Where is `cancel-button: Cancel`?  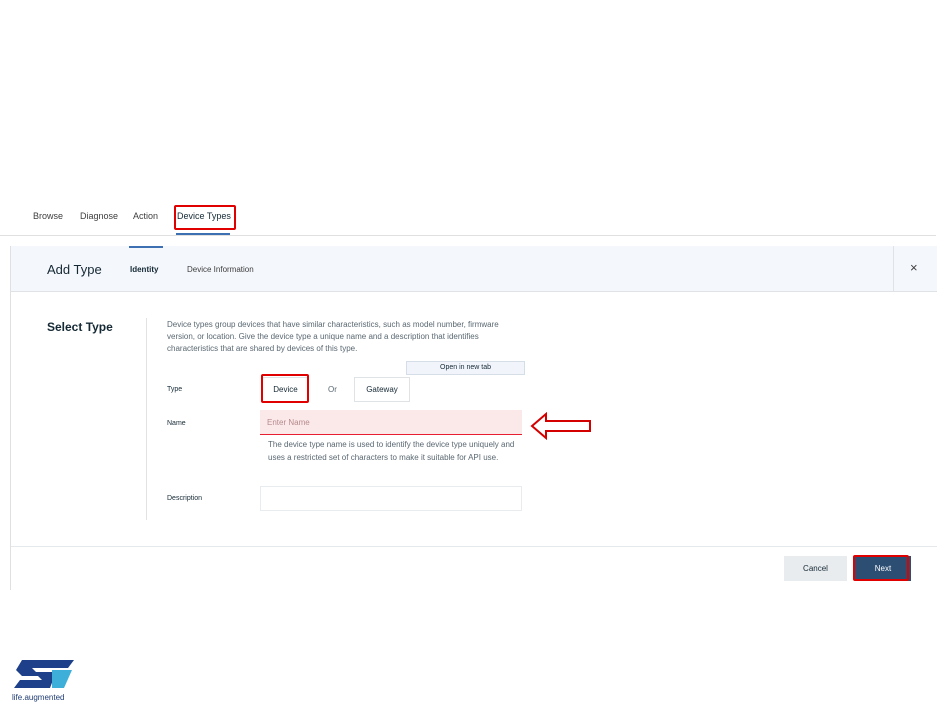
cancel-button: Cancel is located at coordinates (815, 568).